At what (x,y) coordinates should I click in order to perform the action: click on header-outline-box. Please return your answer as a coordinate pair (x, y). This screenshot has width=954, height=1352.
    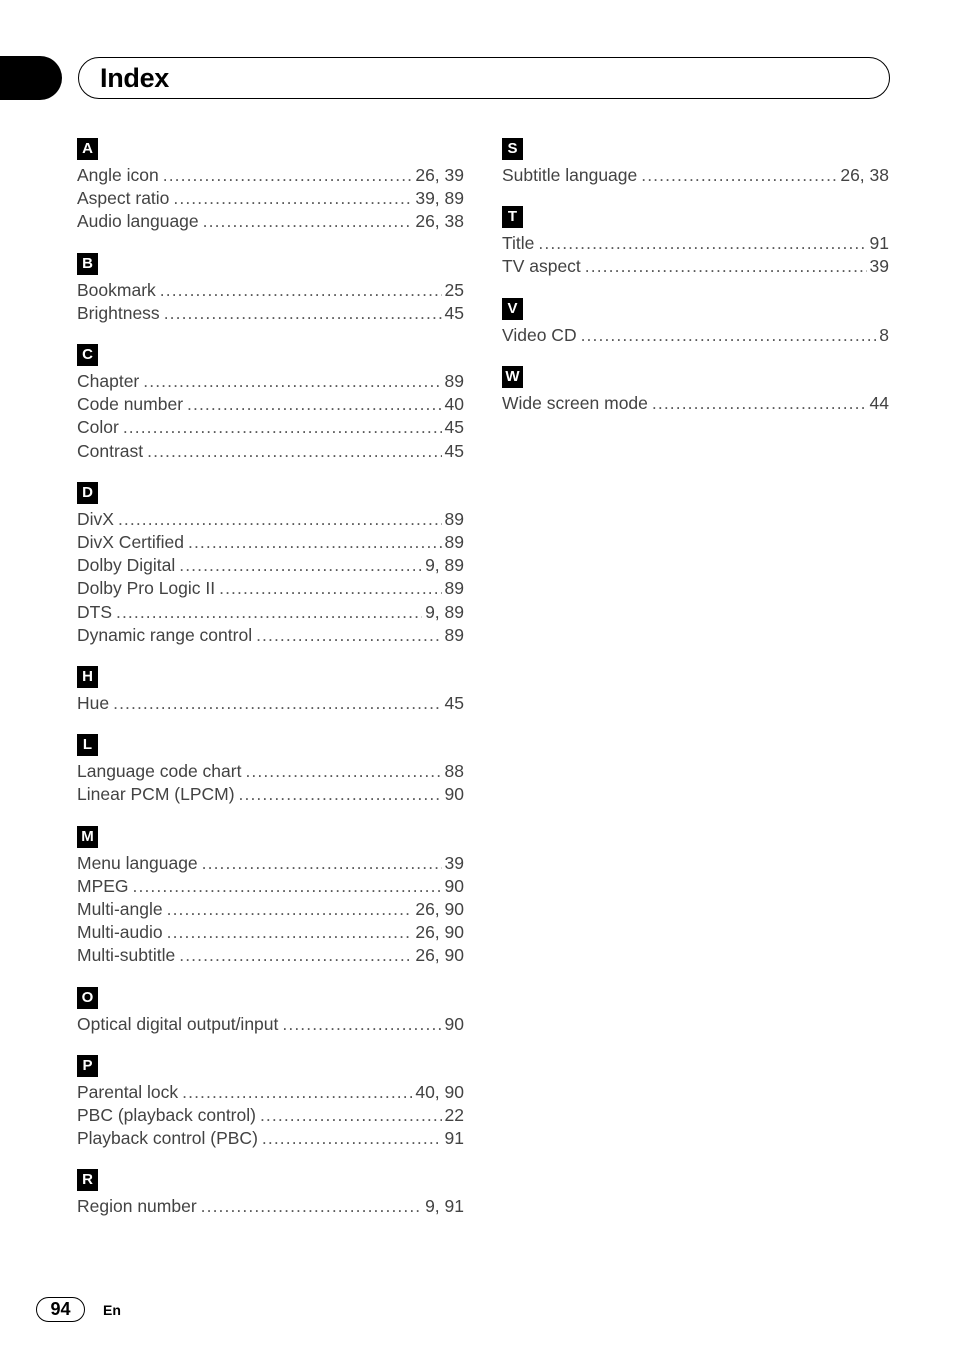
    Looking at the image, I should click on (484, 78).